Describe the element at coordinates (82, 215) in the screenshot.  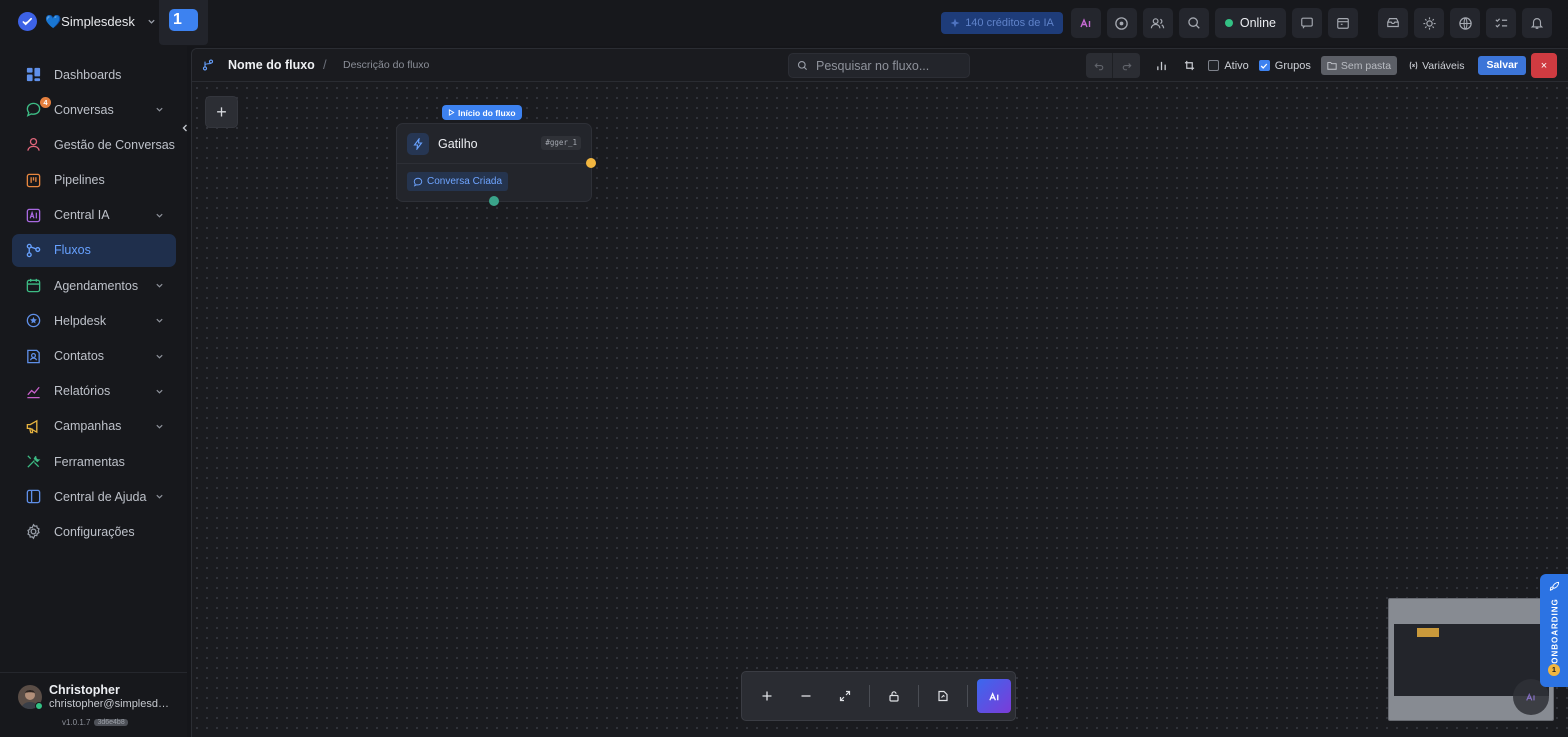
I see `sidebar-item-label: Central IA` at that location.